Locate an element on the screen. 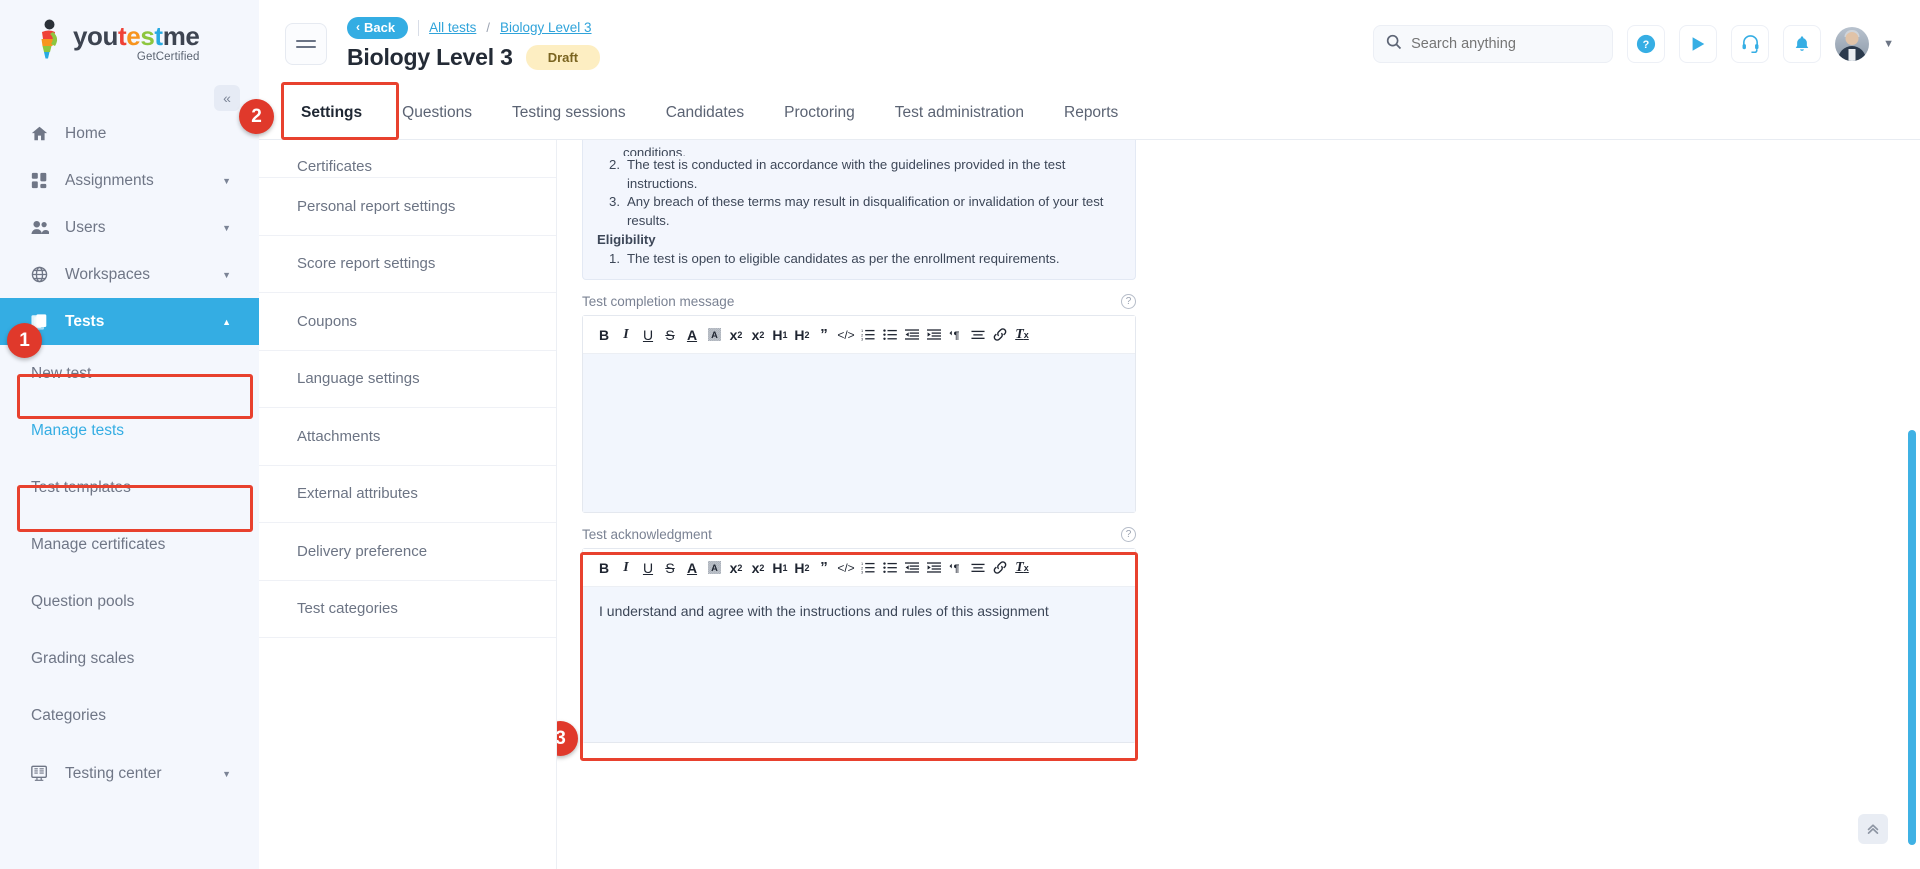  settings-item-attachments: Attachments is located at coordinates (407, 437).